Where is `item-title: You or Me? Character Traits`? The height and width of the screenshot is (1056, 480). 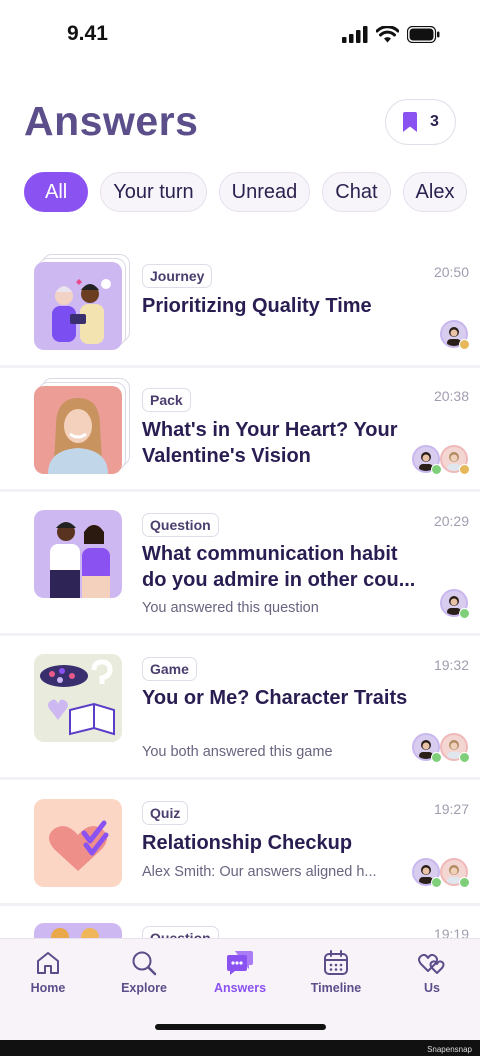
item-title: You or Me? Character Traits is located at coordinates (275, 698).